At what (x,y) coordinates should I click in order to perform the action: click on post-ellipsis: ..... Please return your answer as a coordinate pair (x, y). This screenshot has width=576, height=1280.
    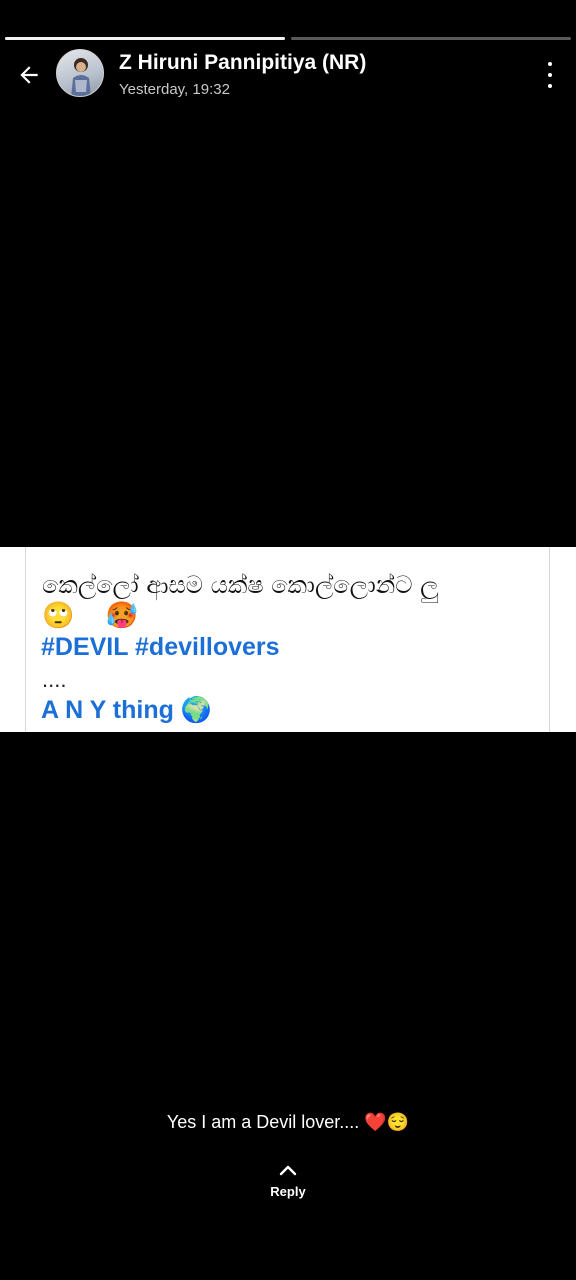
    Looking at the image, I should click on (54, 679).